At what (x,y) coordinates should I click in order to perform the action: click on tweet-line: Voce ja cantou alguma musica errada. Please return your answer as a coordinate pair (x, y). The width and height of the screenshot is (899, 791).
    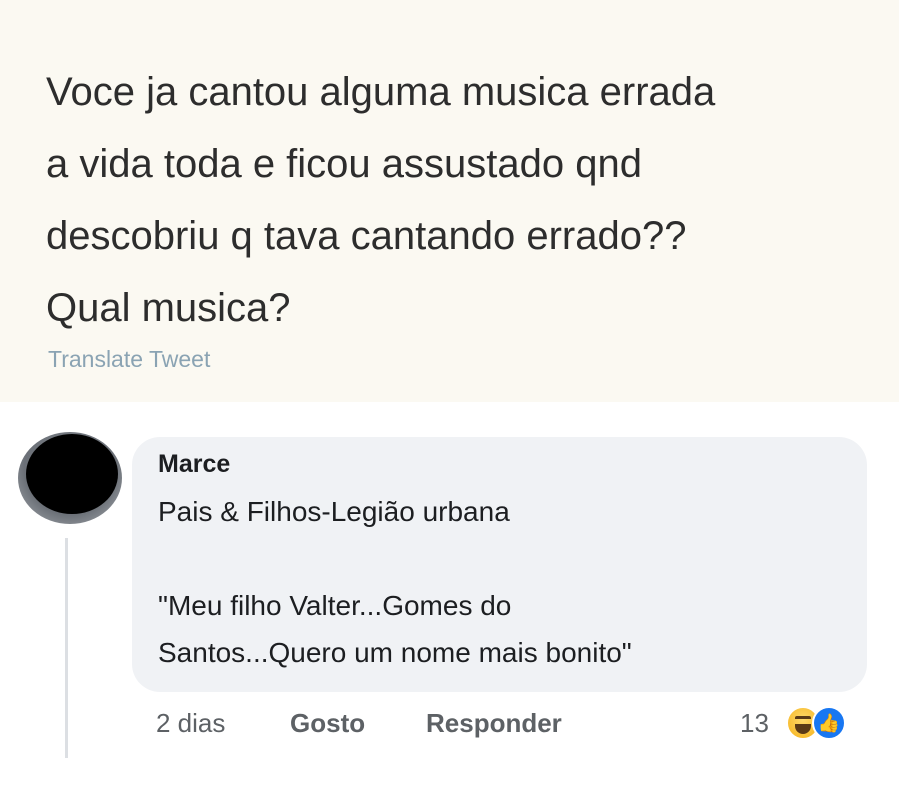
    Looking at the image, I should click on (381, 92).